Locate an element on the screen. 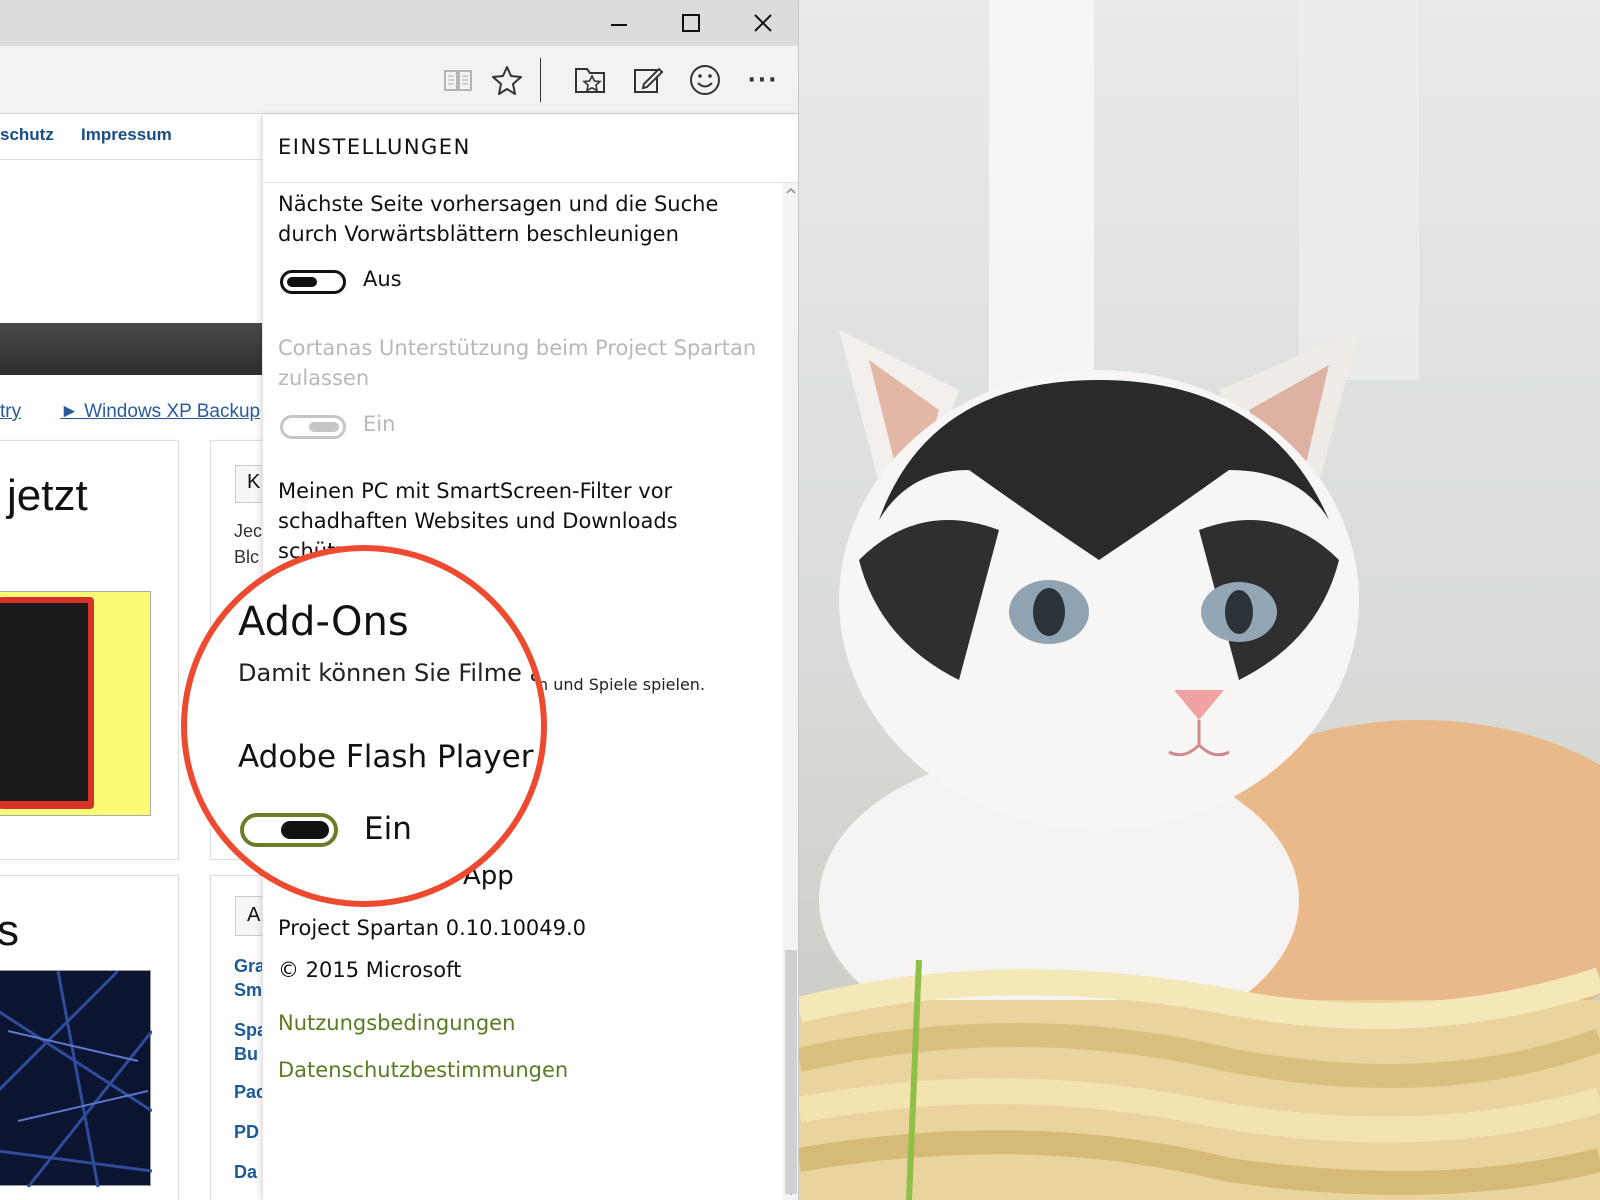  privacy-statement-link: Datenschutzbestimmungen is located at coordinates (423, 1070).